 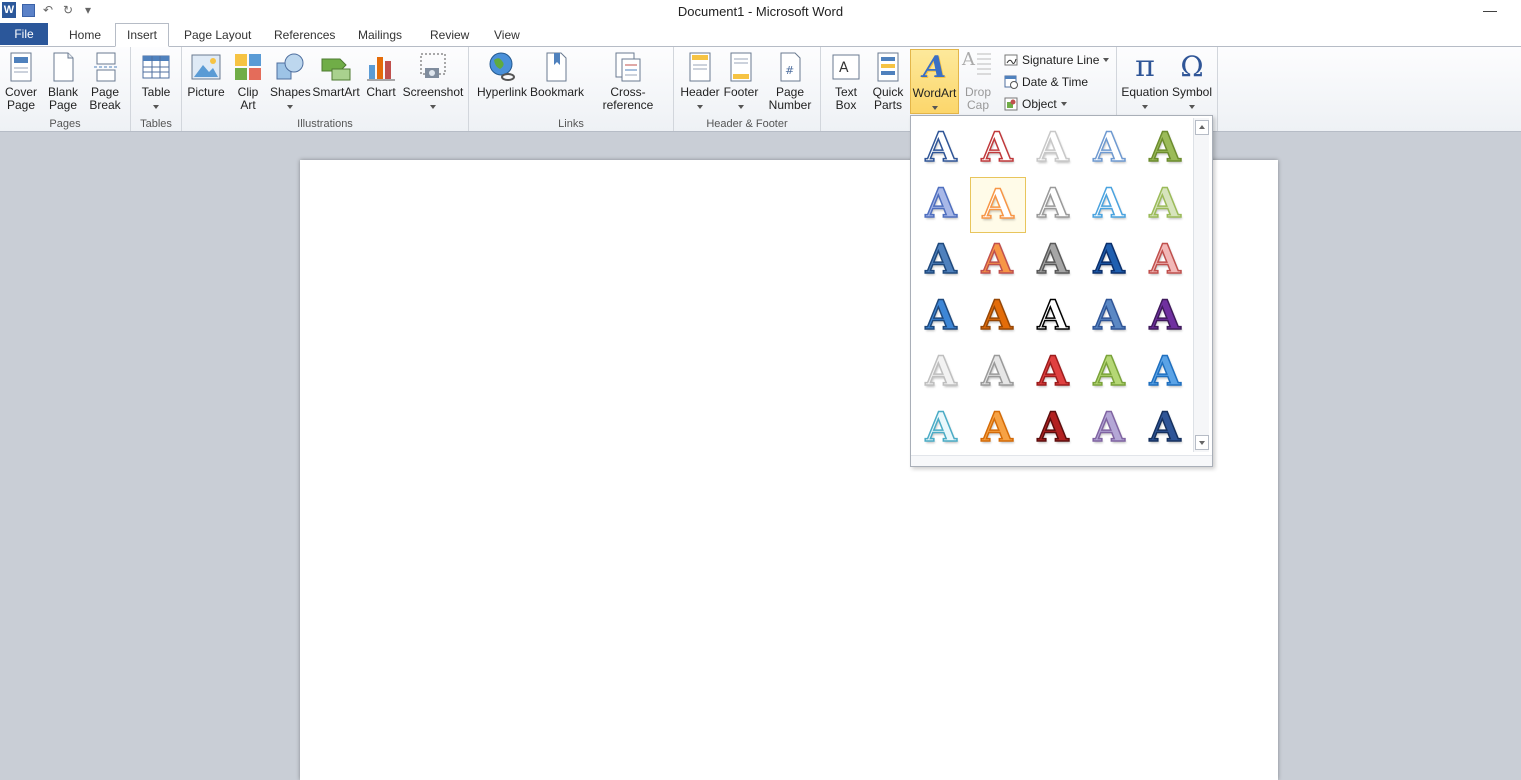 I want to click on symbol-button: Ω Symbol, so click(x=1192, y=80).